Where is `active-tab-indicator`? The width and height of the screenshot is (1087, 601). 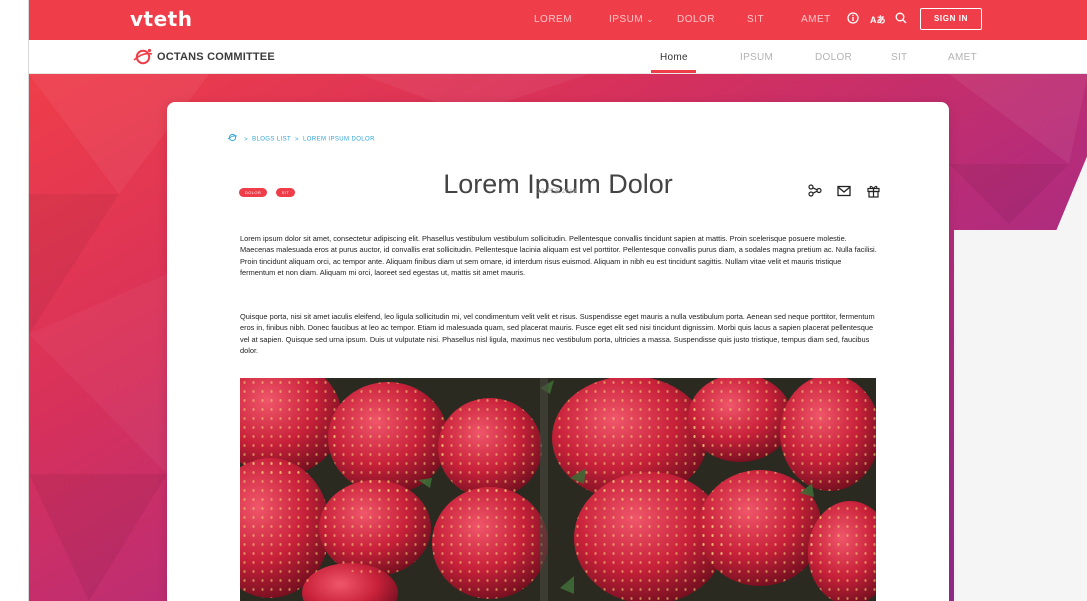
active-tab-indicator is located at coordinates (673, 71).